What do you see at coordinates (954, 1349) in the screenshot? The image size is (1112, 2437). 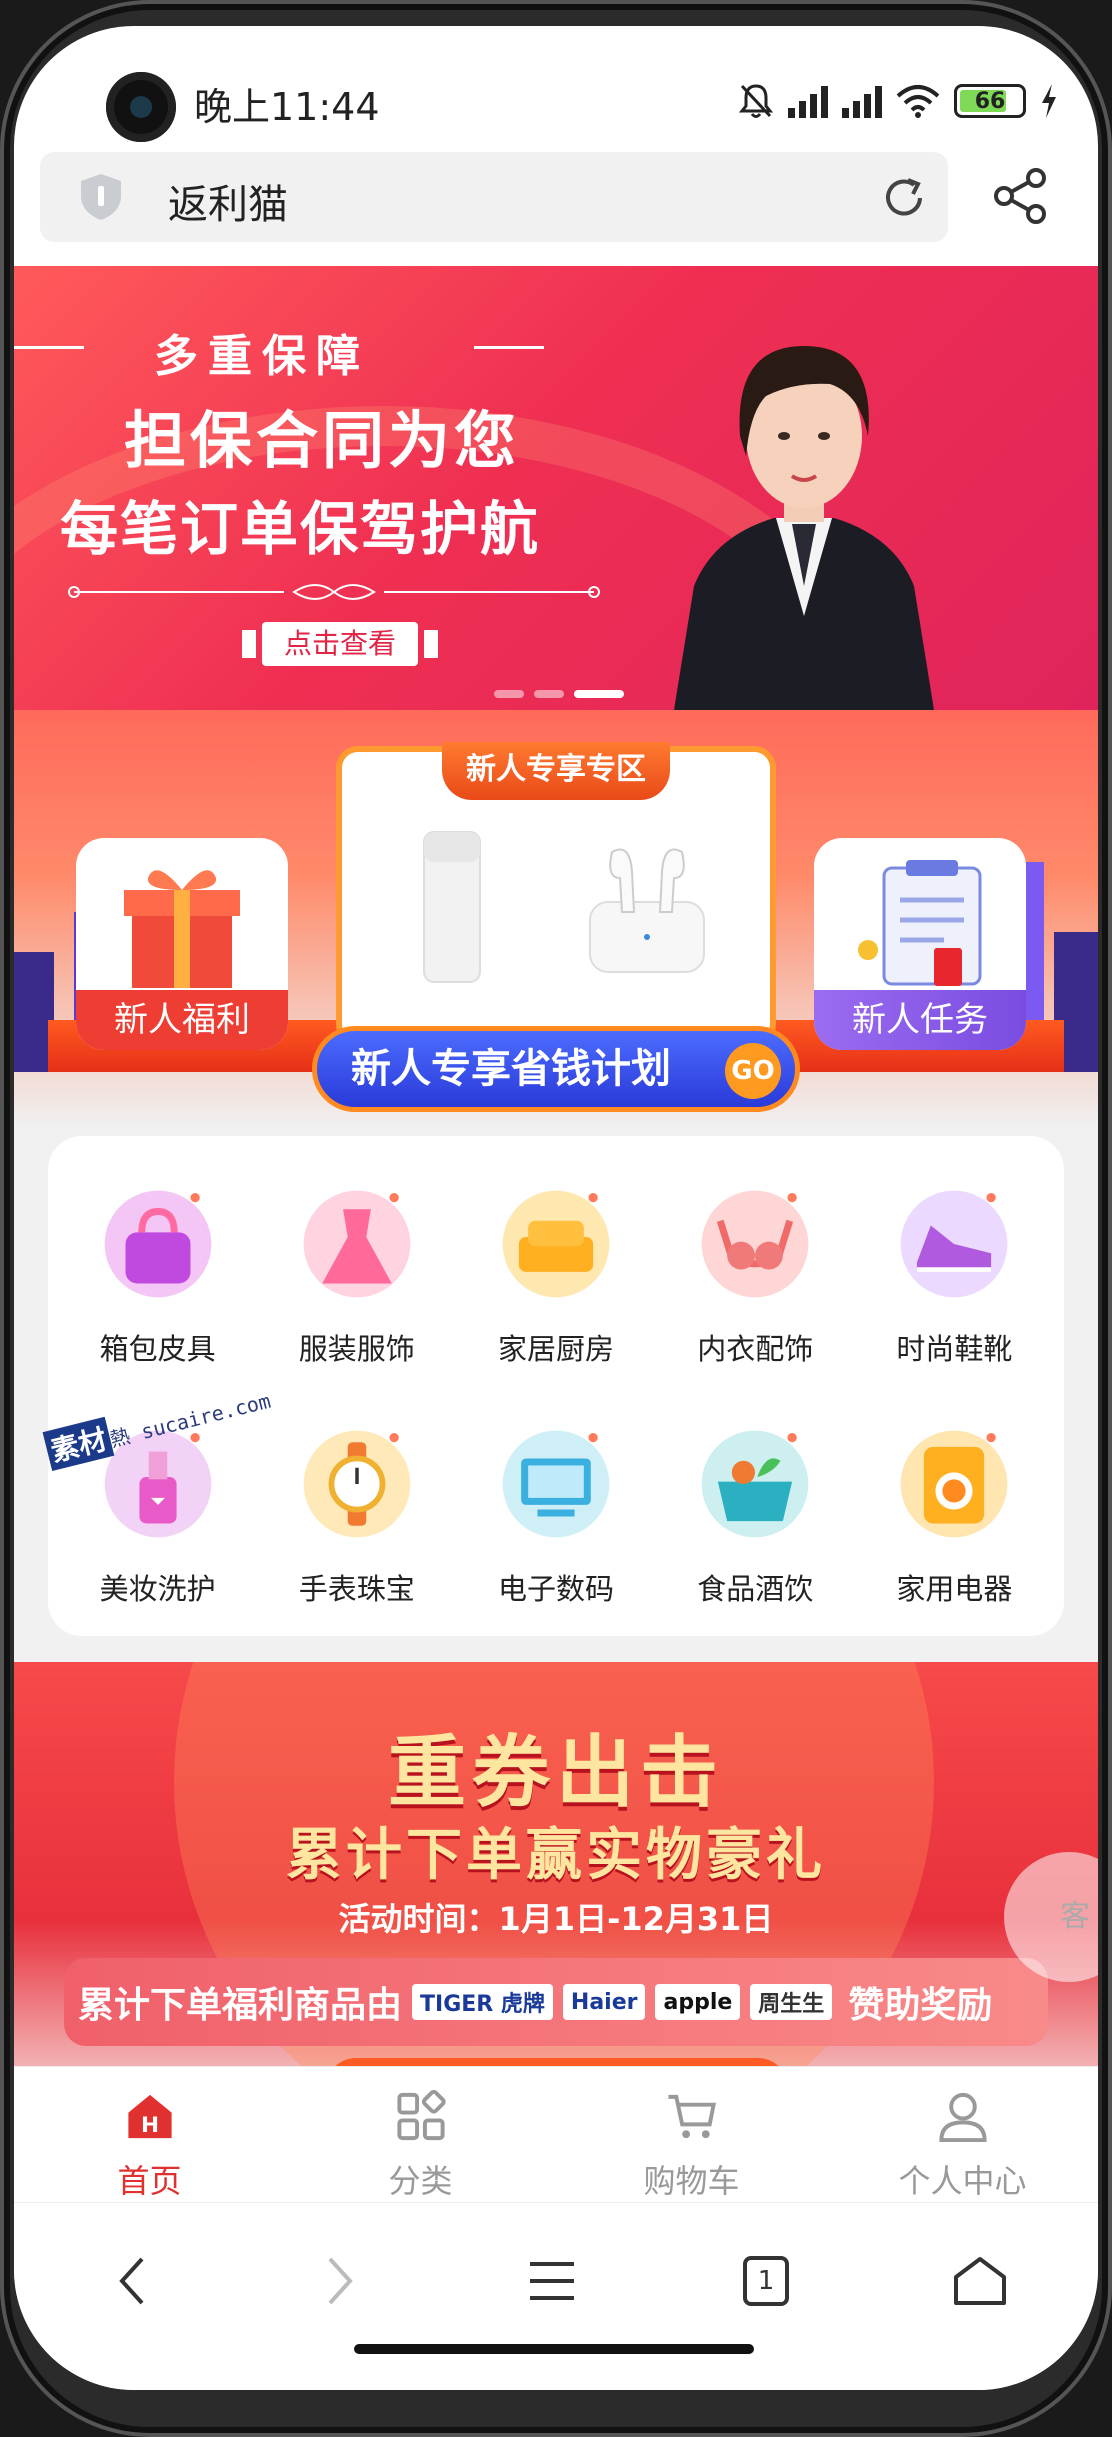 I see `category-label: 时尚鞋靴` at bounding box center [954, 1349].